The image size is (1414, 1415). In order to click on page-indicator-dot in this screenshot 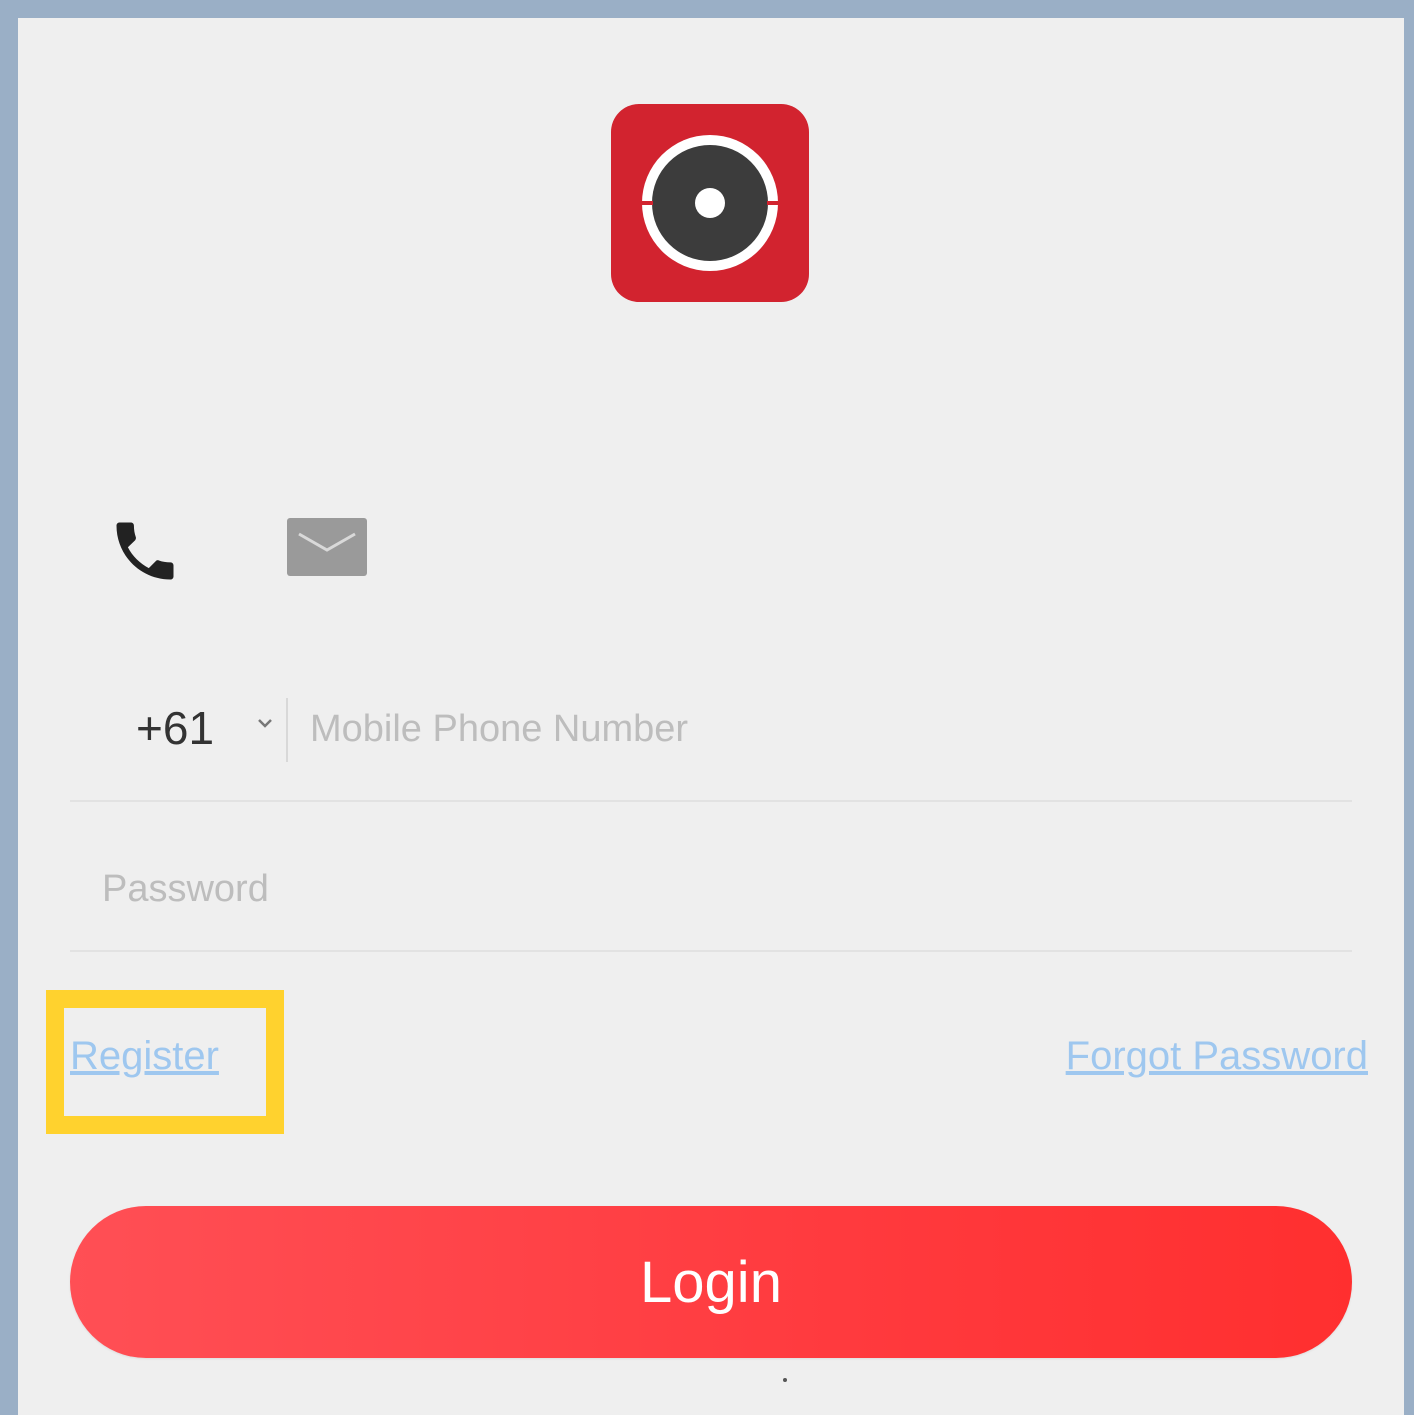, I will do `click(785, 1380)`.